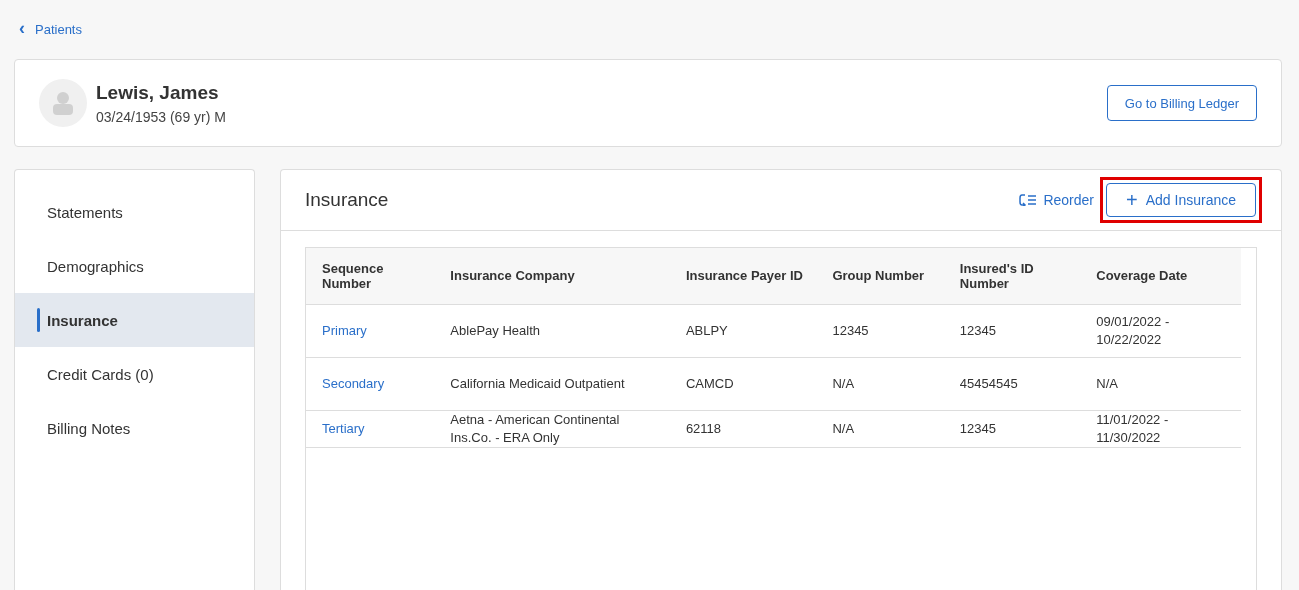 This screenshot has height=590, width=1299. Describe the element at coordinates (158, 92) in the screenshot. I see `patient-name: Lewis, James` at that location.